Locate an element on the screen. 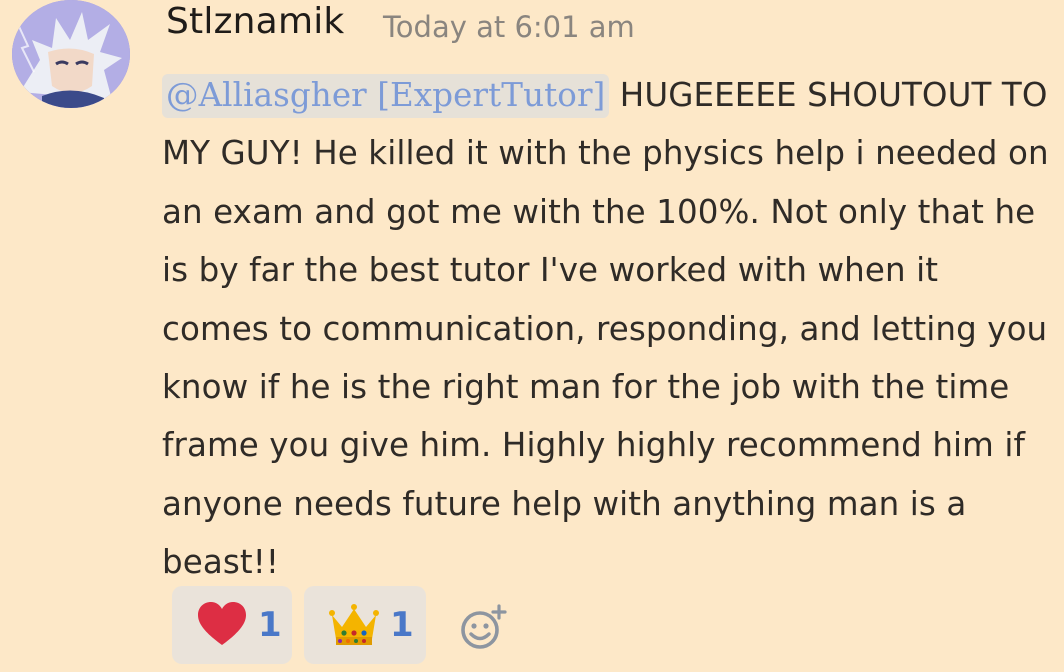 This screenshot has width=1064, height=672. reaction-heart-button: 1 is located at coordinates (232, 625).